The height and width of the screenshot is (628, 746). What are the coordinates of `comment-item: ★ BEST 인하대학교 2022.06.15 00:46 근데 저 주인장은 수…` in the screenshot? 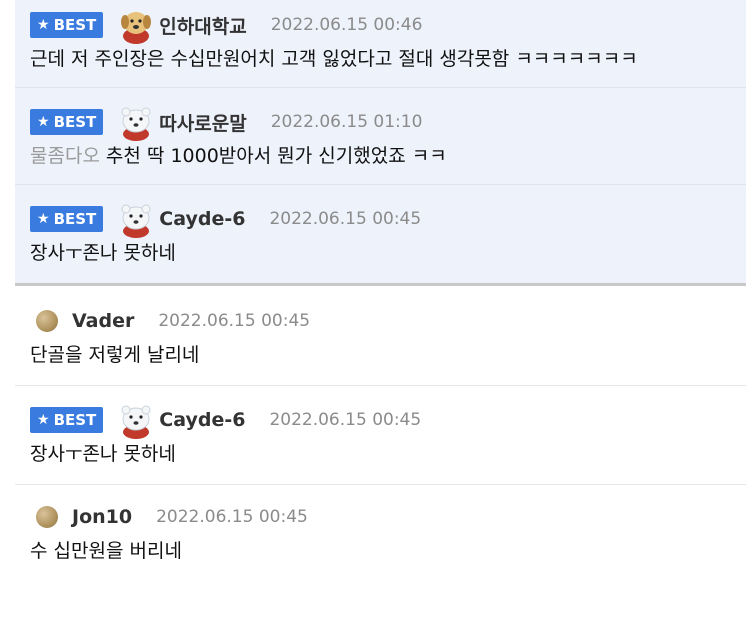 It's located at (380, 44).